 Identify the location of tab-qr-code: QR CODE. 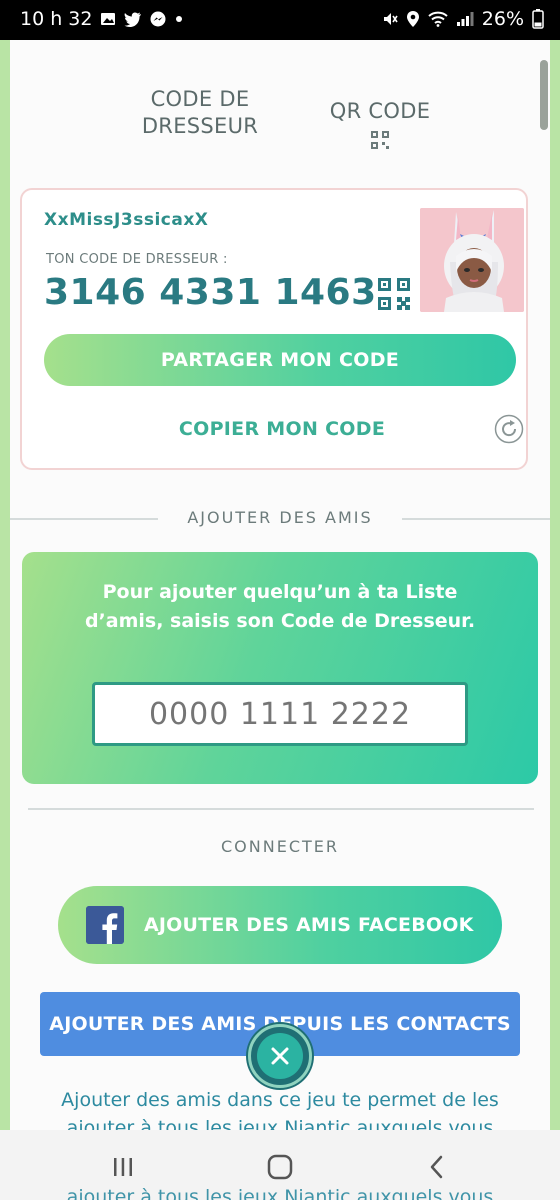
(380, 123).